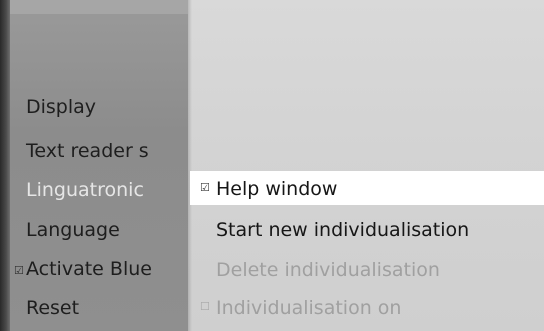 Image resolution: width=544 pixels, height=331 pixels. I want to click on display-bezel, so click(5, 165).